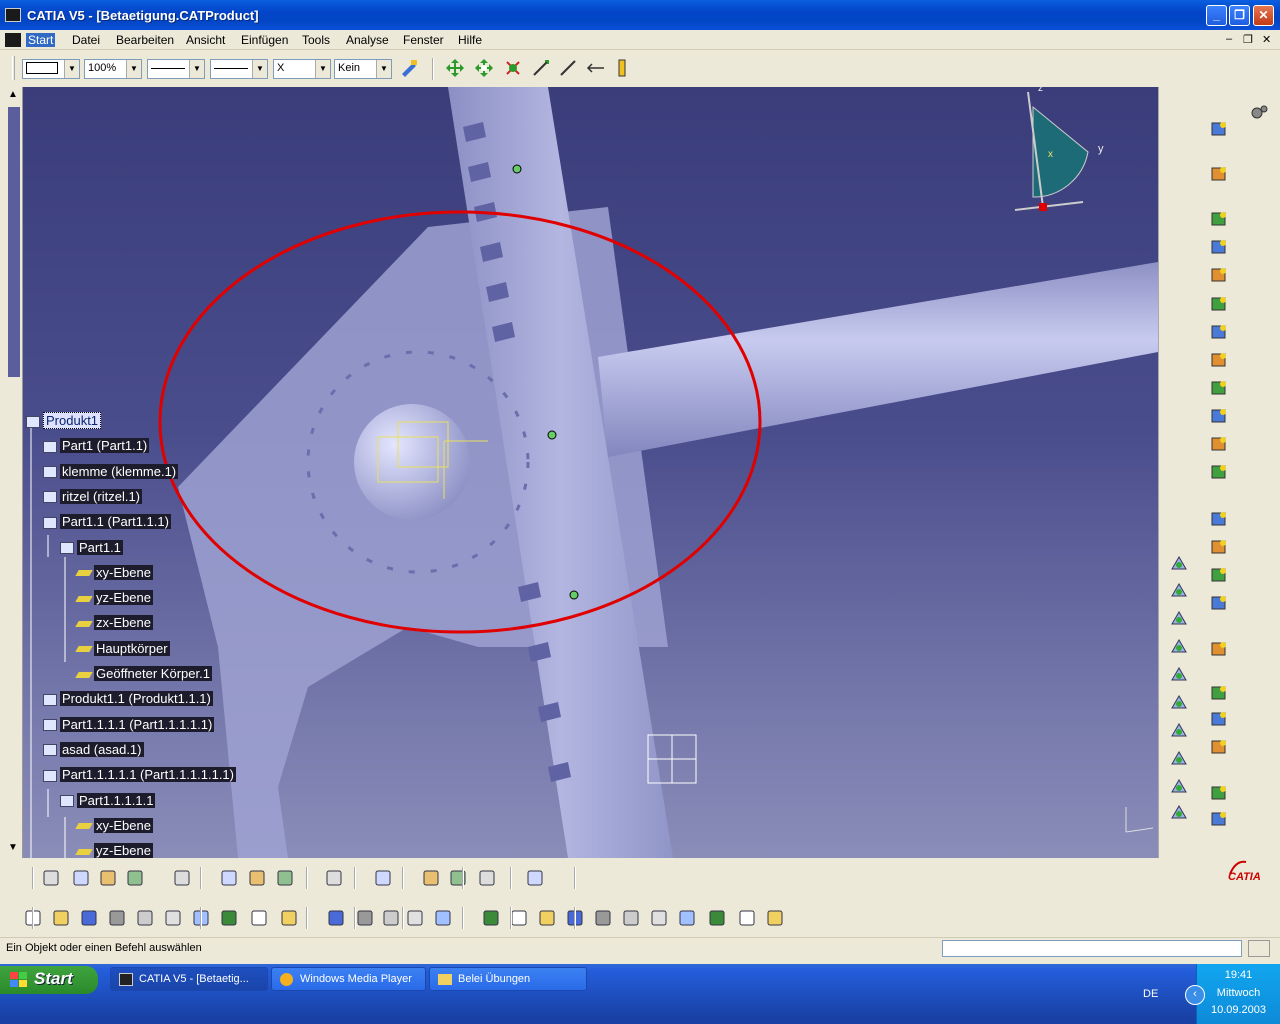  I want to click on scene-icon, so click(383, 878).